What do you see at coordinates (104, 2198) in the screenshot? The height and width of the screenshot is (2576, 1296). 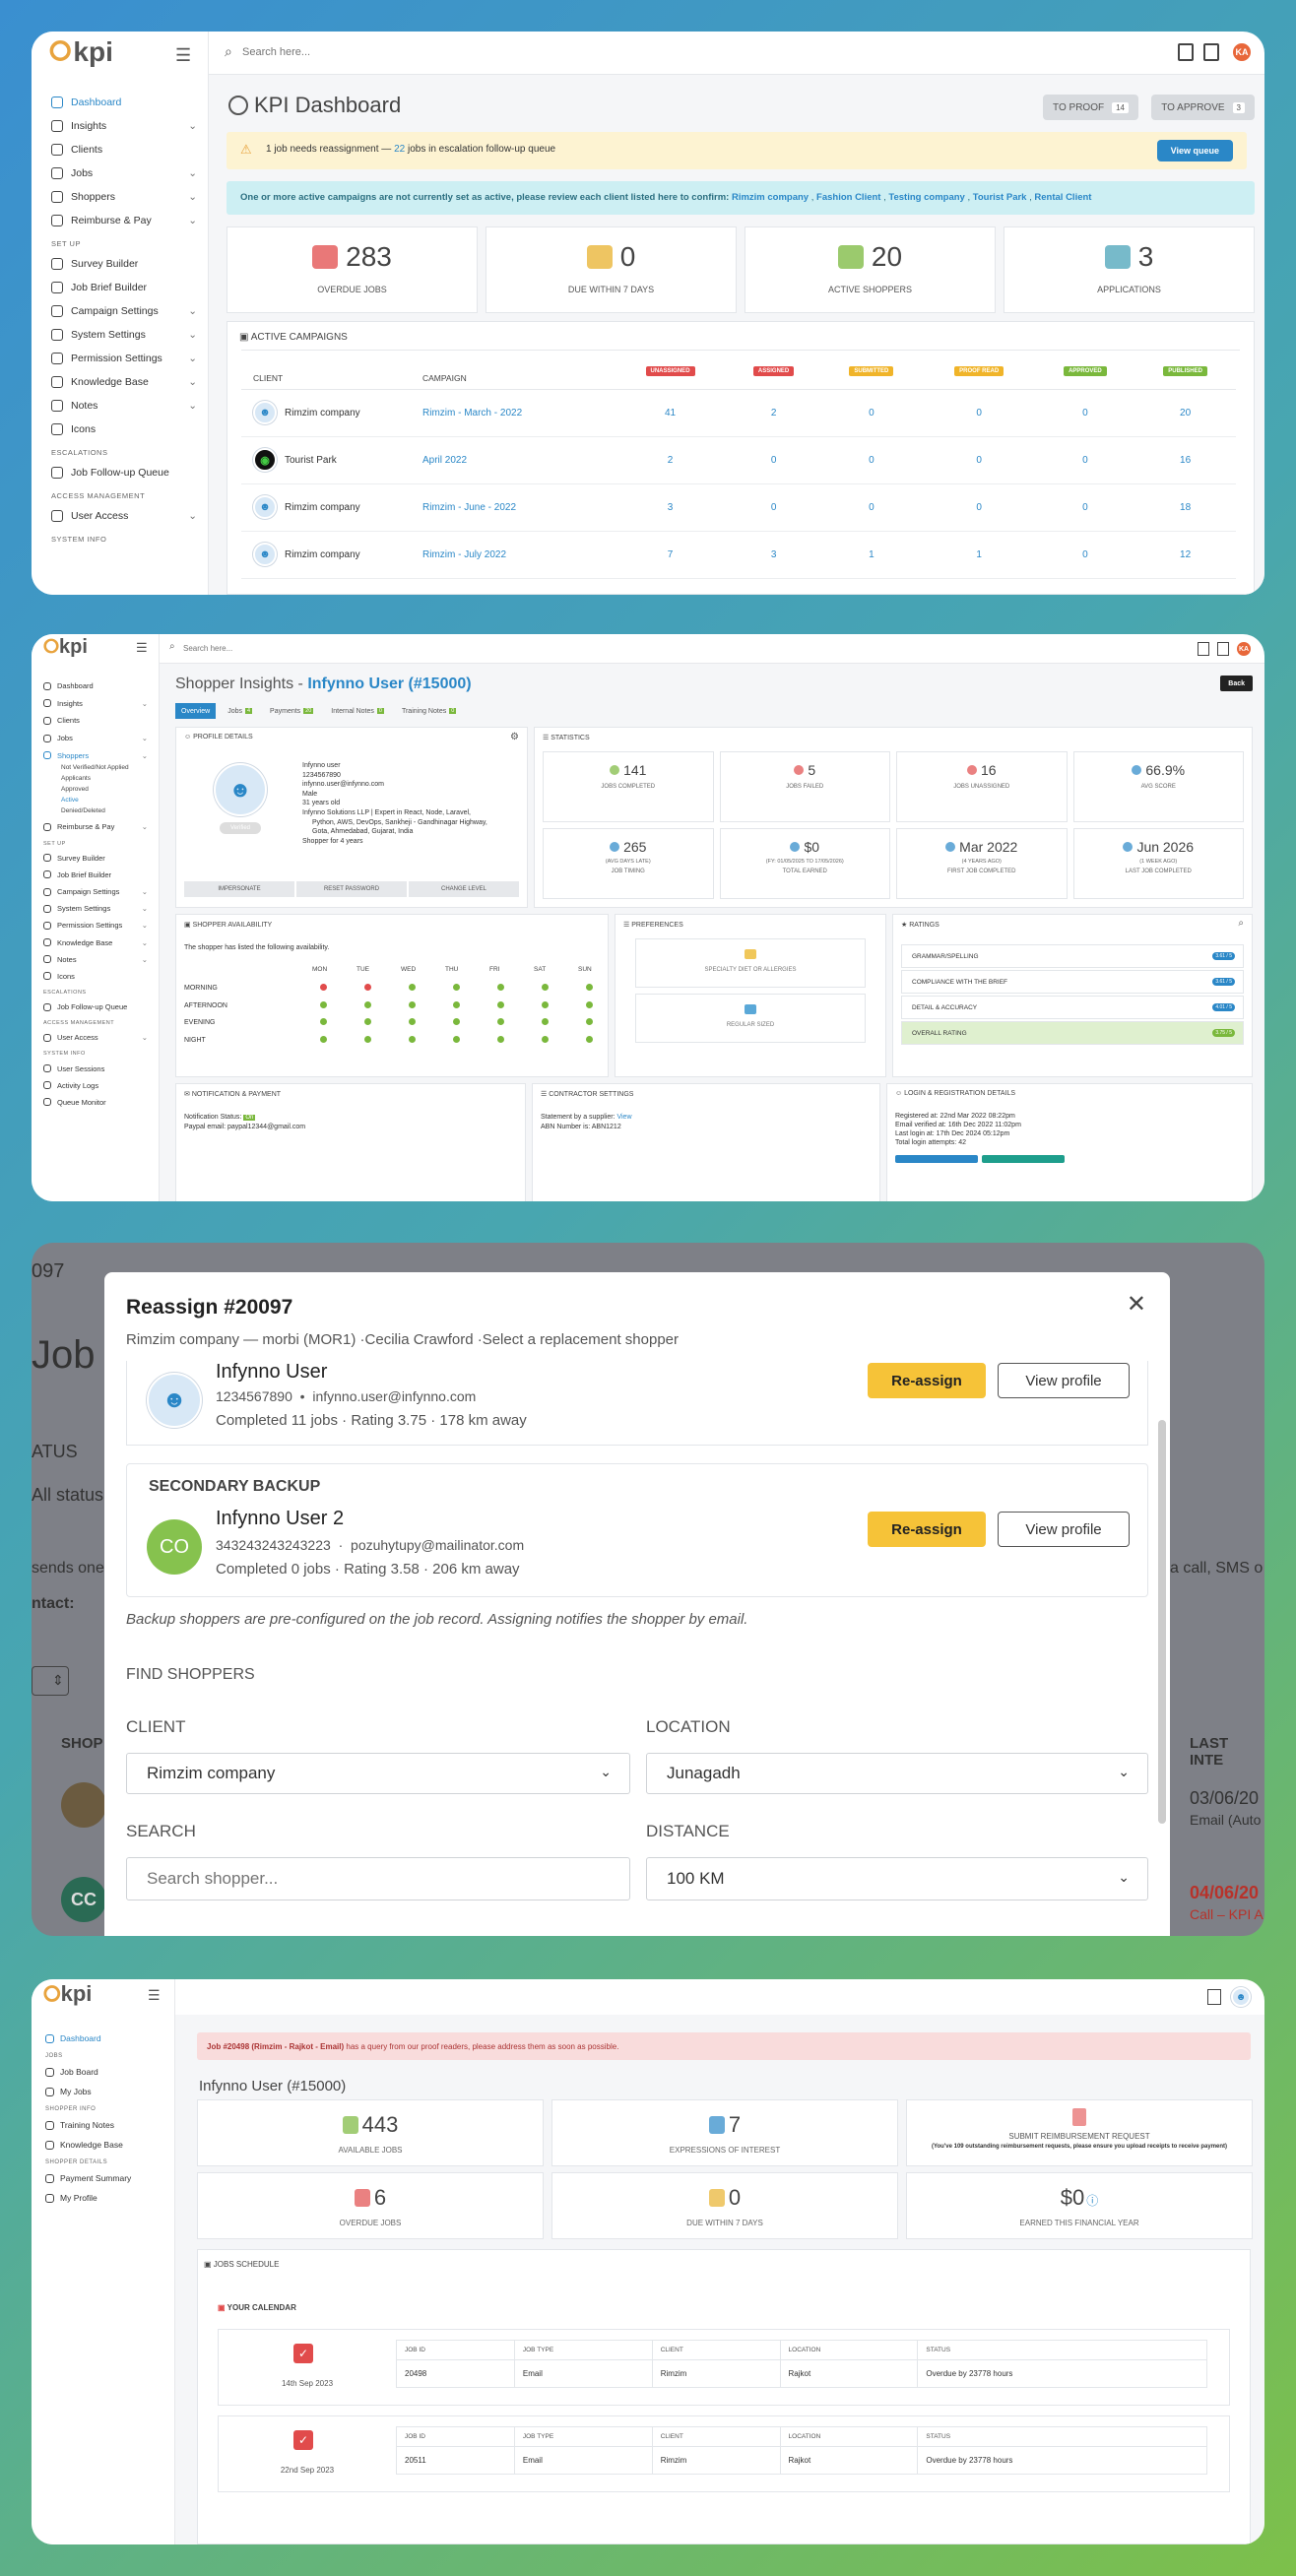 I see `sidebar-item-my-profile: My Profile` at bounding box center [104, 2198].